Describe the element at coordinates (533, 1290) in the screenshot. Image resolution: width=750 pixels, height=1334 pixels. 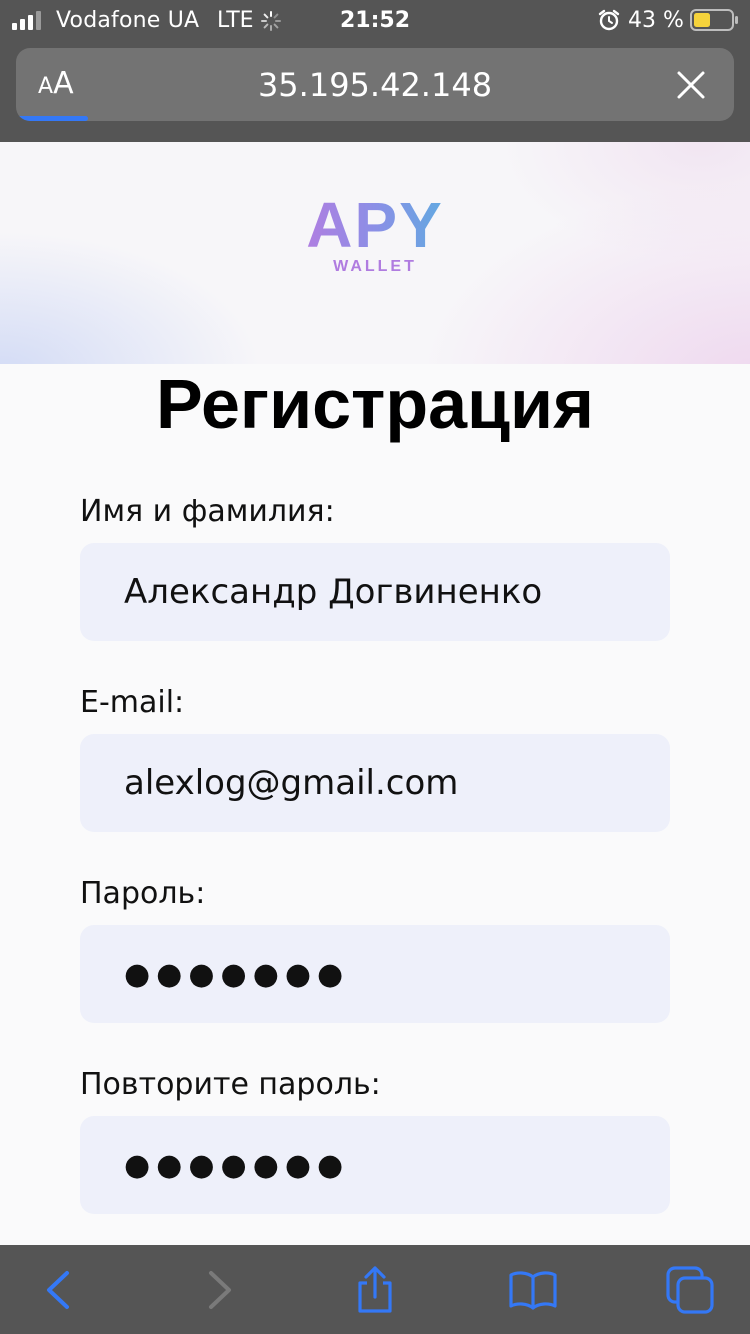
I see `bookmarks-icon` at that location.